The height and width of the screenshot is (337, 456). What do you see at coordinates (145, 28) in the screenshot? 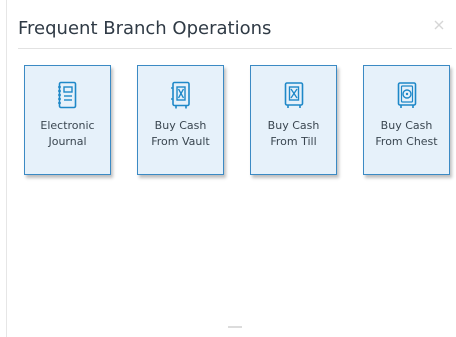
I see `panel-title: Frequent Branch Operations` at bounding box center [145, 28].